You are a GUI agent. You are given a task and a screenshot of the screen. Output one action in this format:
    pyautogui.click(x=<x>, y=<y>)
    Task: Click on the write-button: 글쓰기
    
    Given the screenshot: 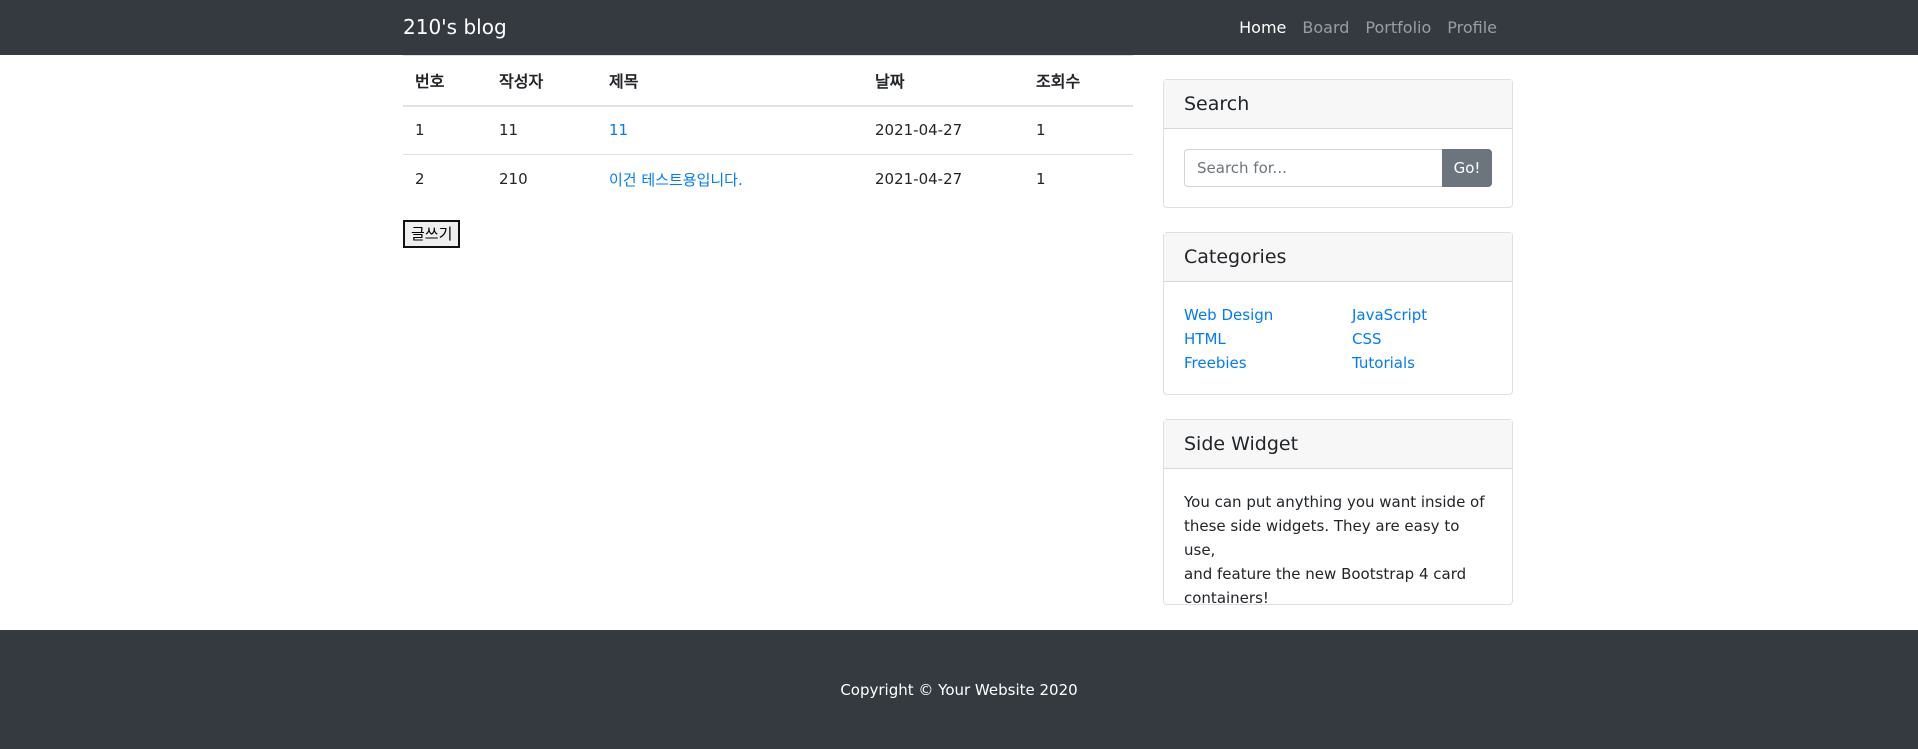 What is the action you would take?
    pyautogui.click(x=432, y=234)
    